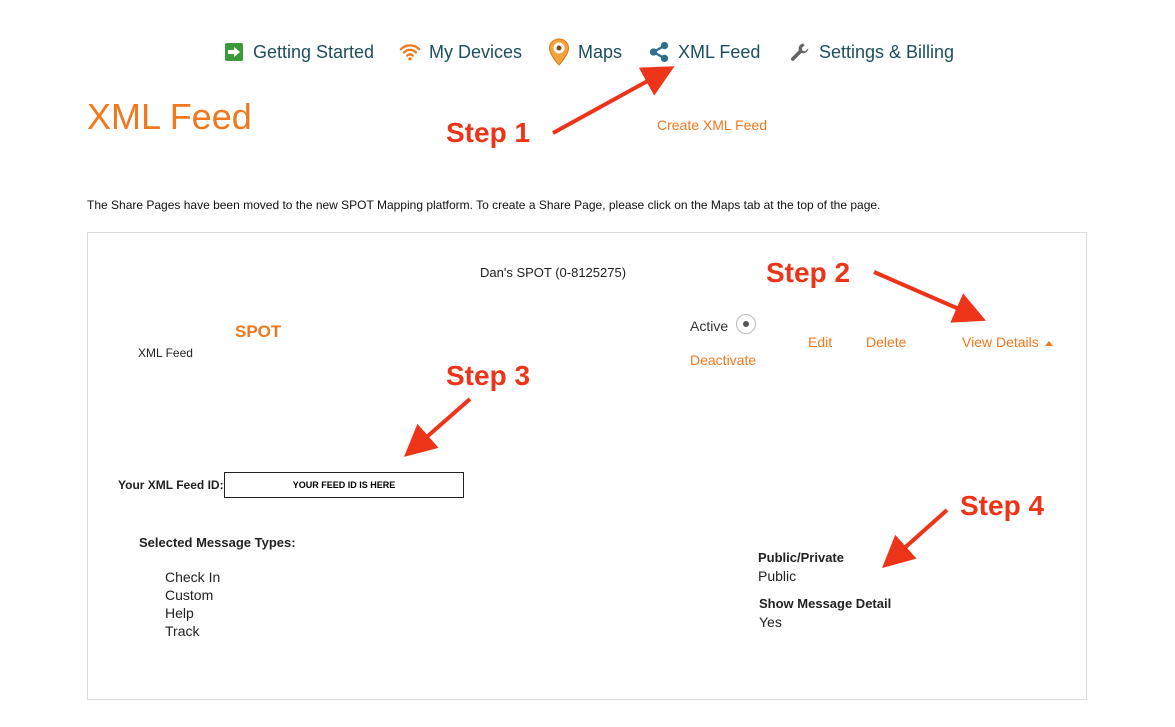  Describe the element at coordinates (825, 603) in the screenshot. I see `show-message-detail-label: Show Message Detail` at that location.